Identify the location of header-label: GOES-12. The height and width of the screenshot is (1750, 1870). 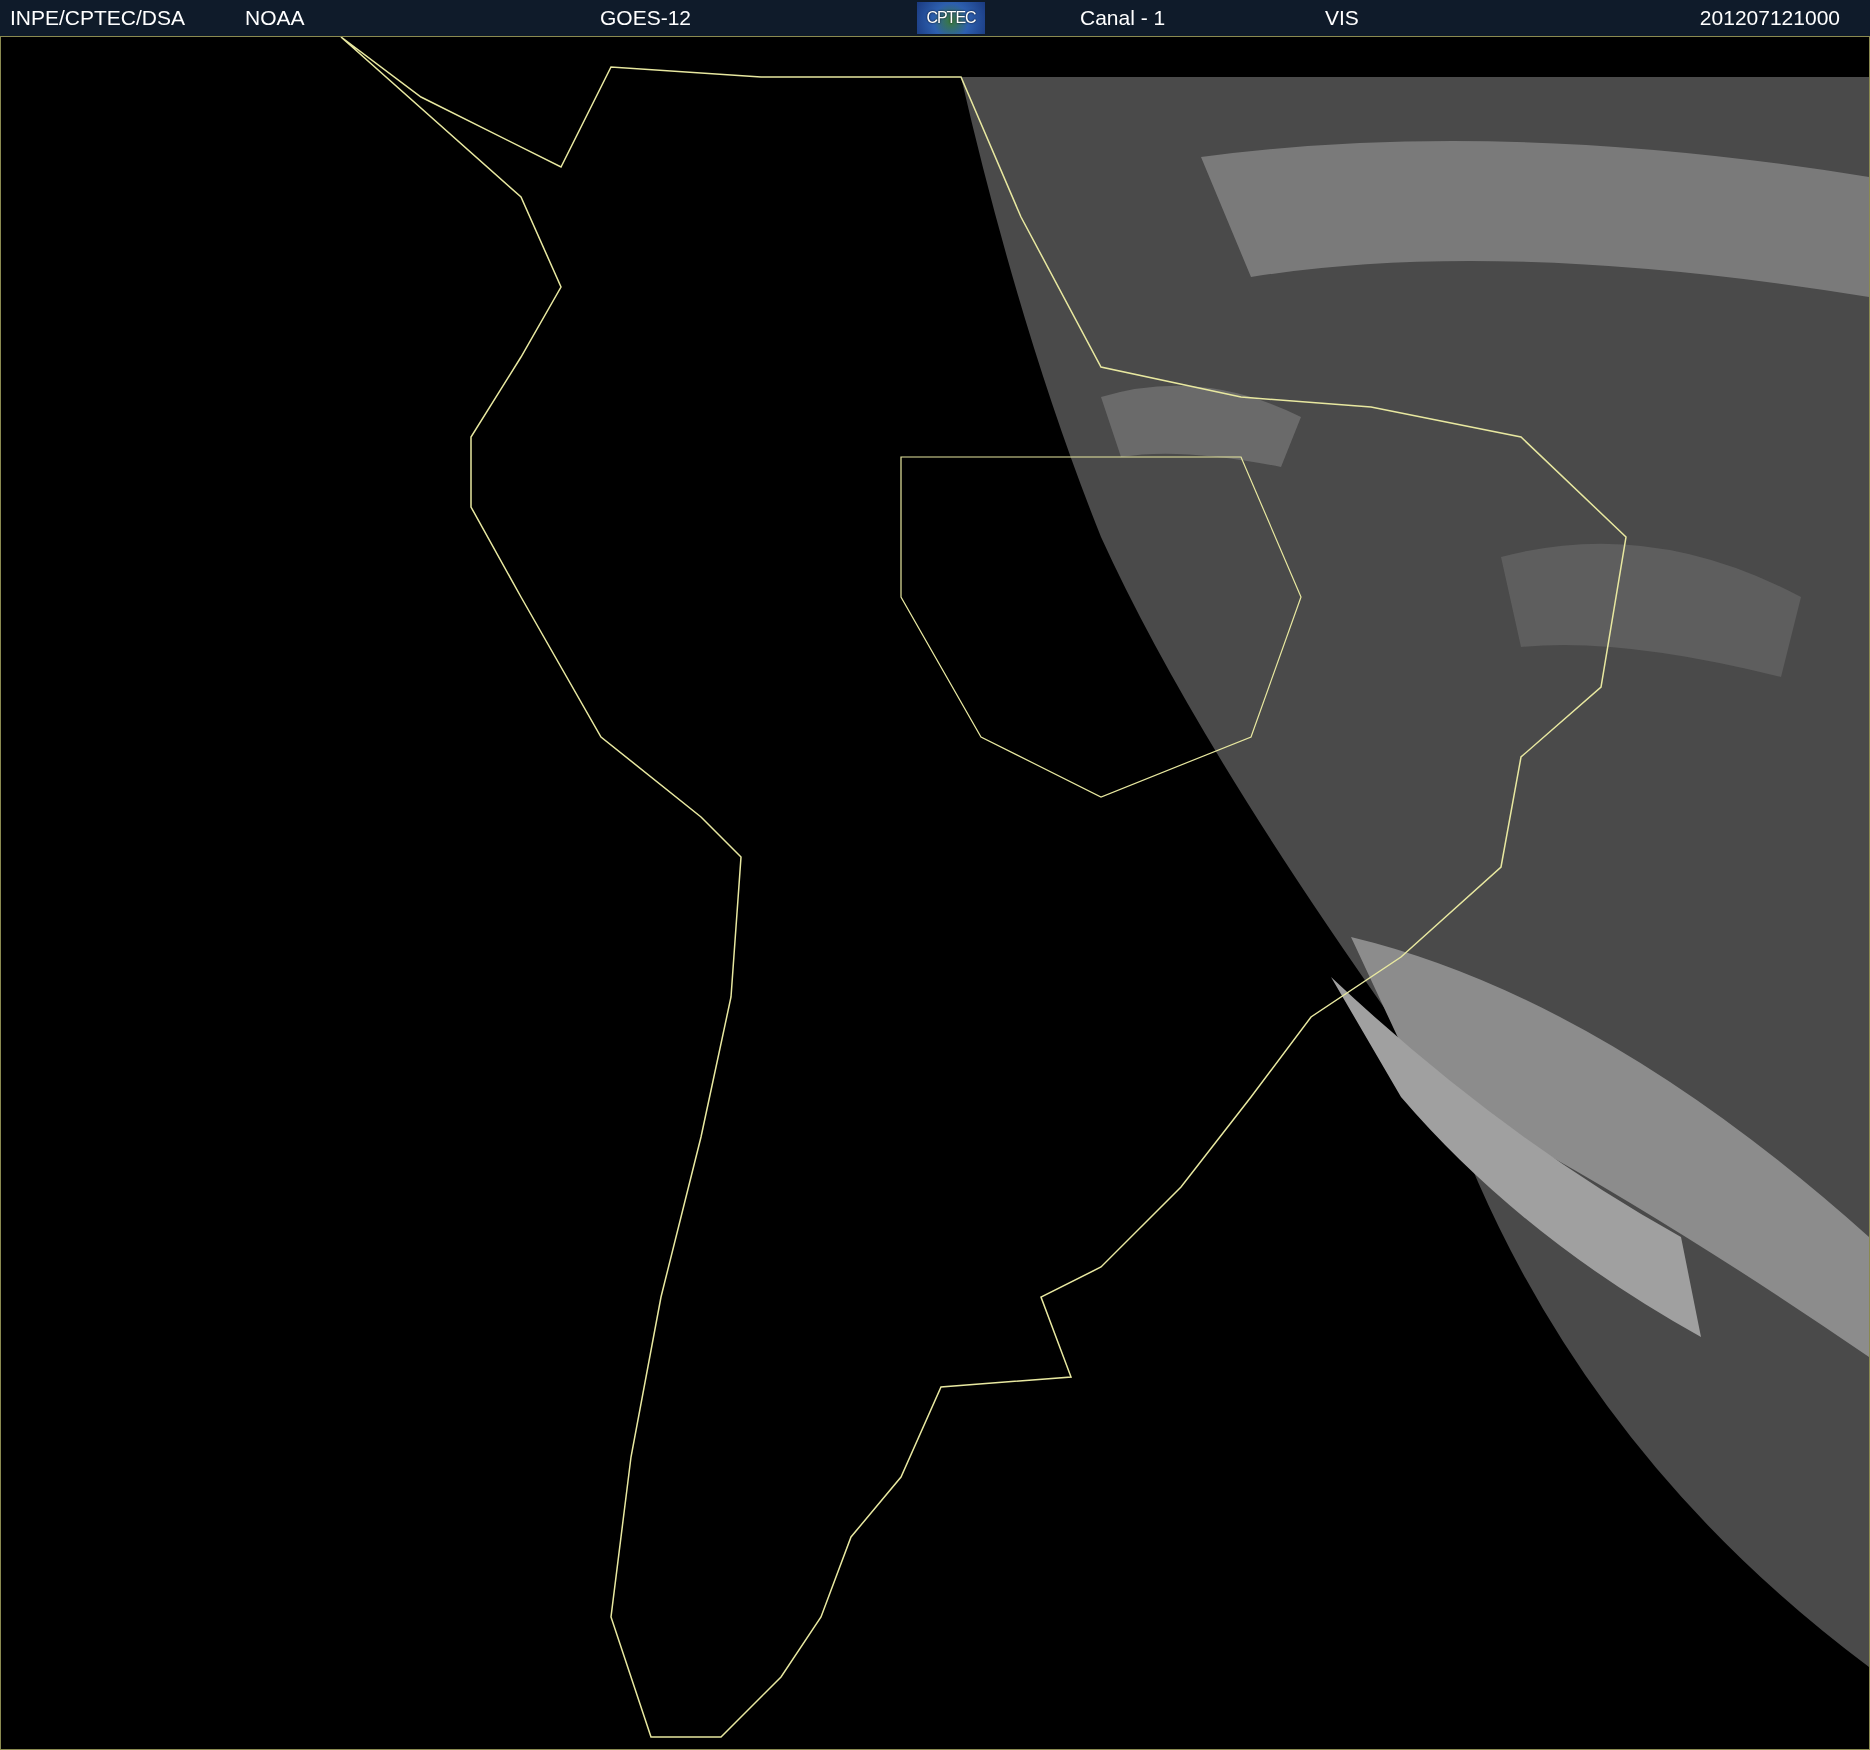
(646, 18).